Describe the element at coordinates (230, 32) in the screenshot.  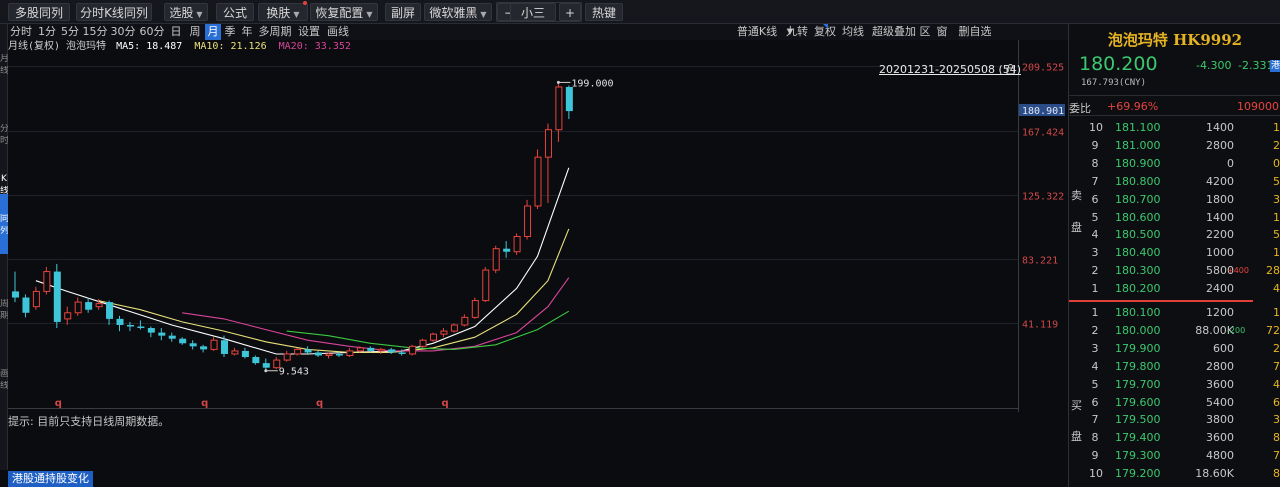
I see `period-tab-9: 季` at that location.